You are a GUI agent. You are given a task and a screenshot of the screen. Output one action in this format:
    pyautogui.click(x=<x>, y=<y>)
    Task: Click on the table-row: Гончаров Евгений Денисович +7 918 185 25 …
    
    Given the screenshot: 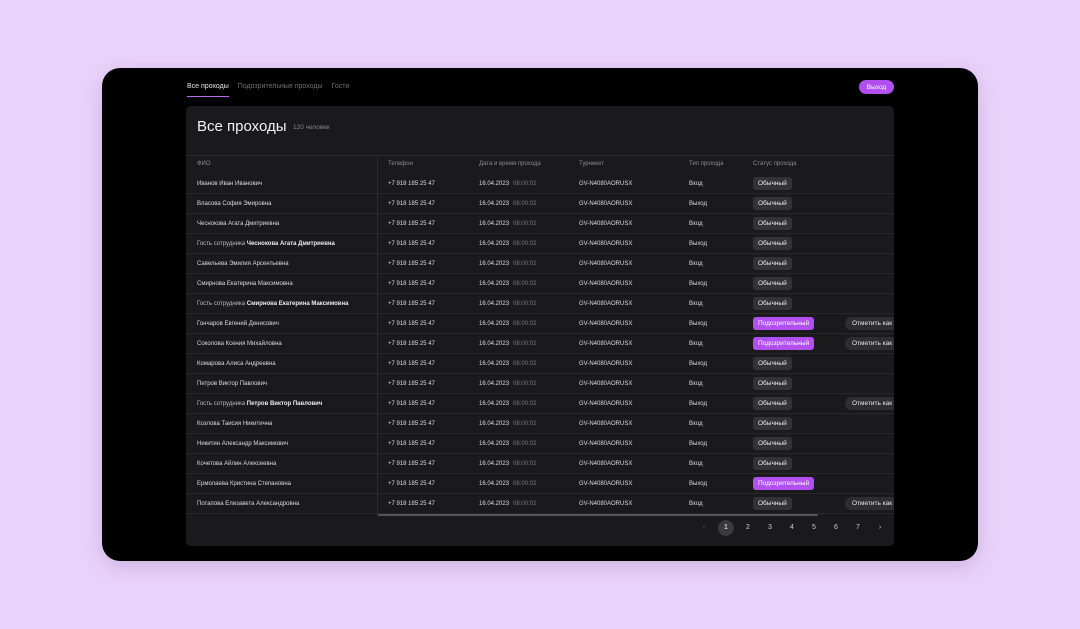 What is the action you would take?
    pyautogui.click(x=540, y=324)
    